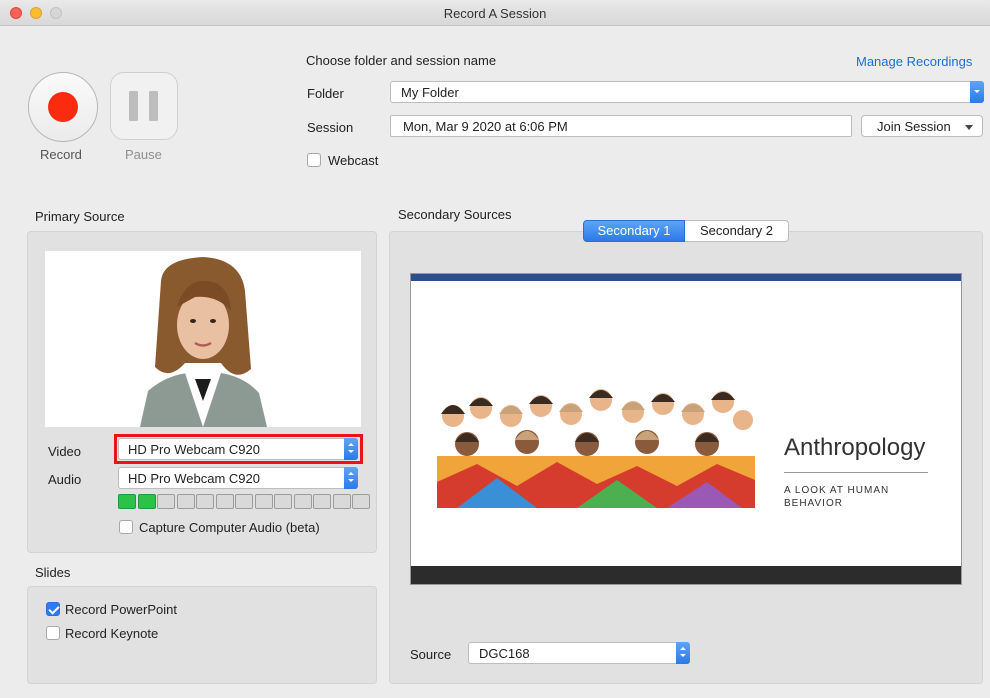  I want to click on people-illustration, so click(596, 447).